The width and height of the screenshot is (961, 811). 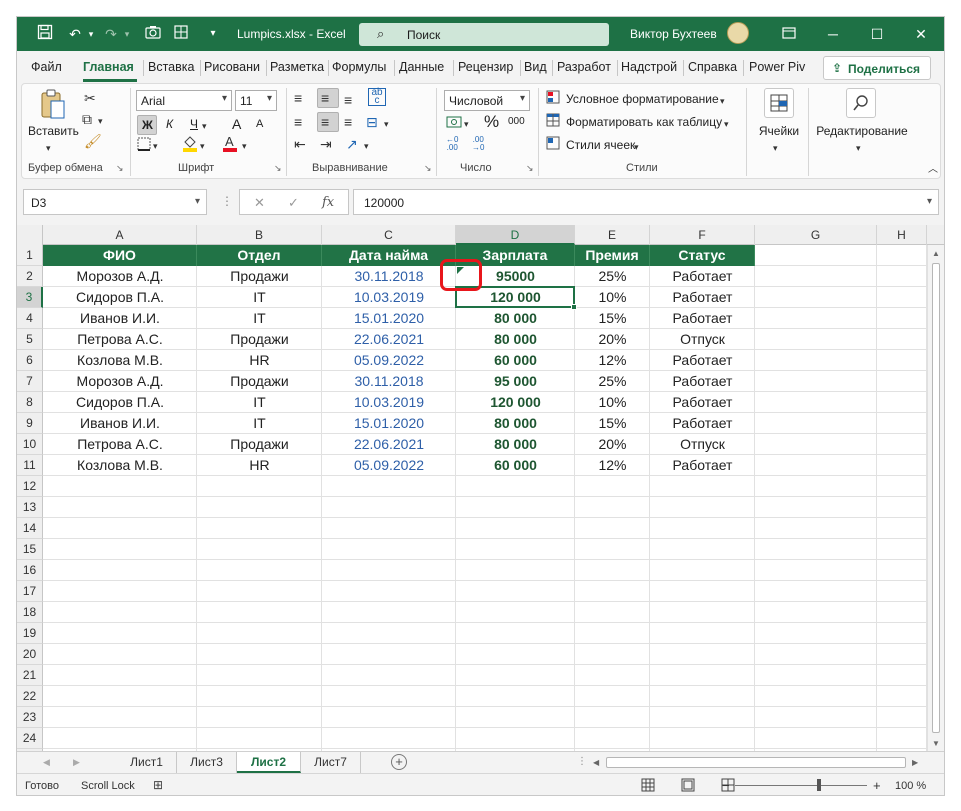 I want to click on conditional-formatting-icon, so click(x=553, y=98).